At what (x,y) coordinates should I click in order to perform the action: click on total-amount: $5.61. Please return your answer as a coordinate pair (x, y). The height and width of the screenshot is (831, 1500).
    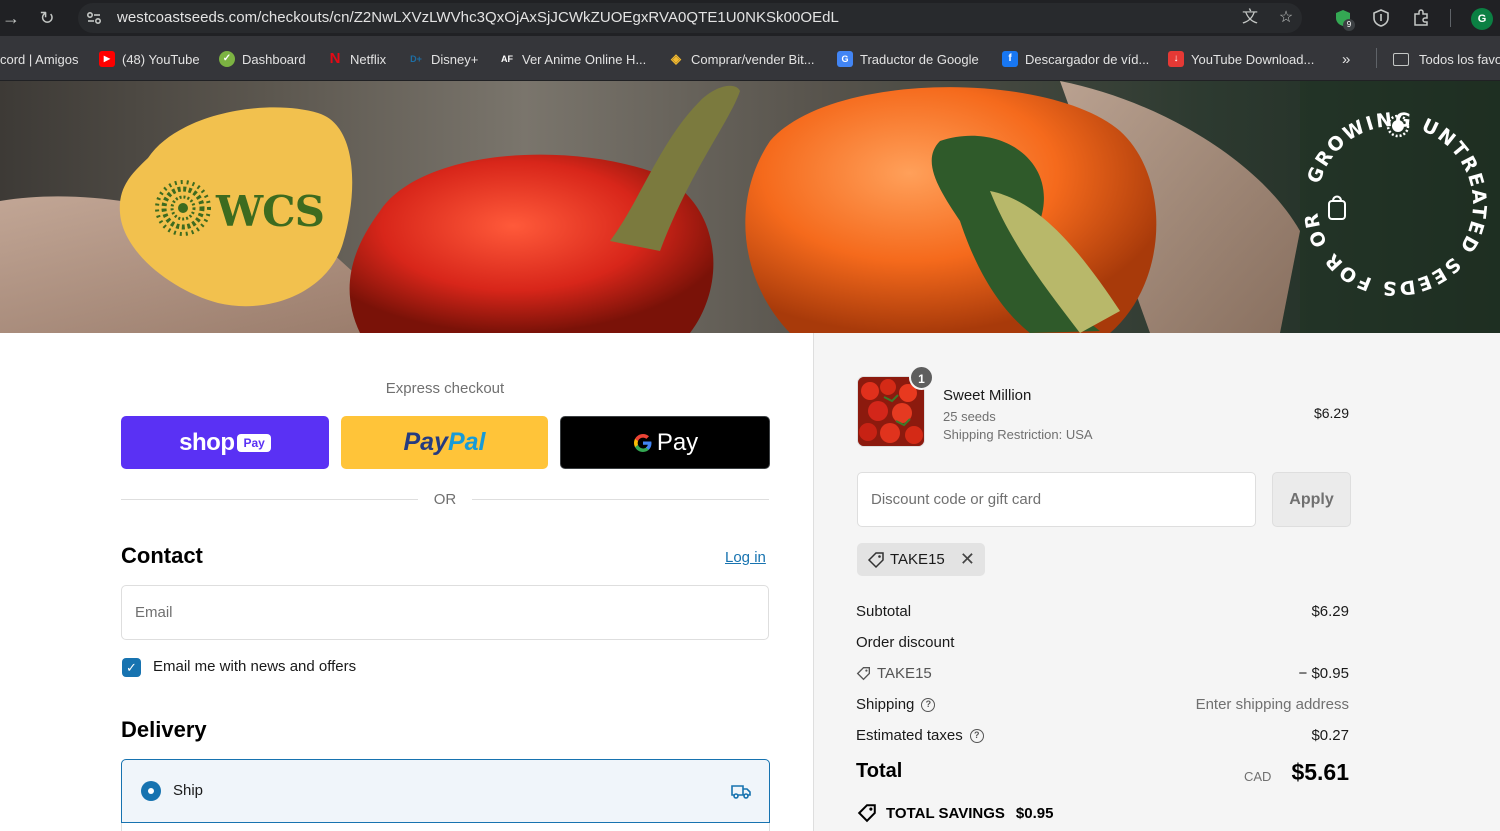
    Looking at the image, I should click on (1320, 772).